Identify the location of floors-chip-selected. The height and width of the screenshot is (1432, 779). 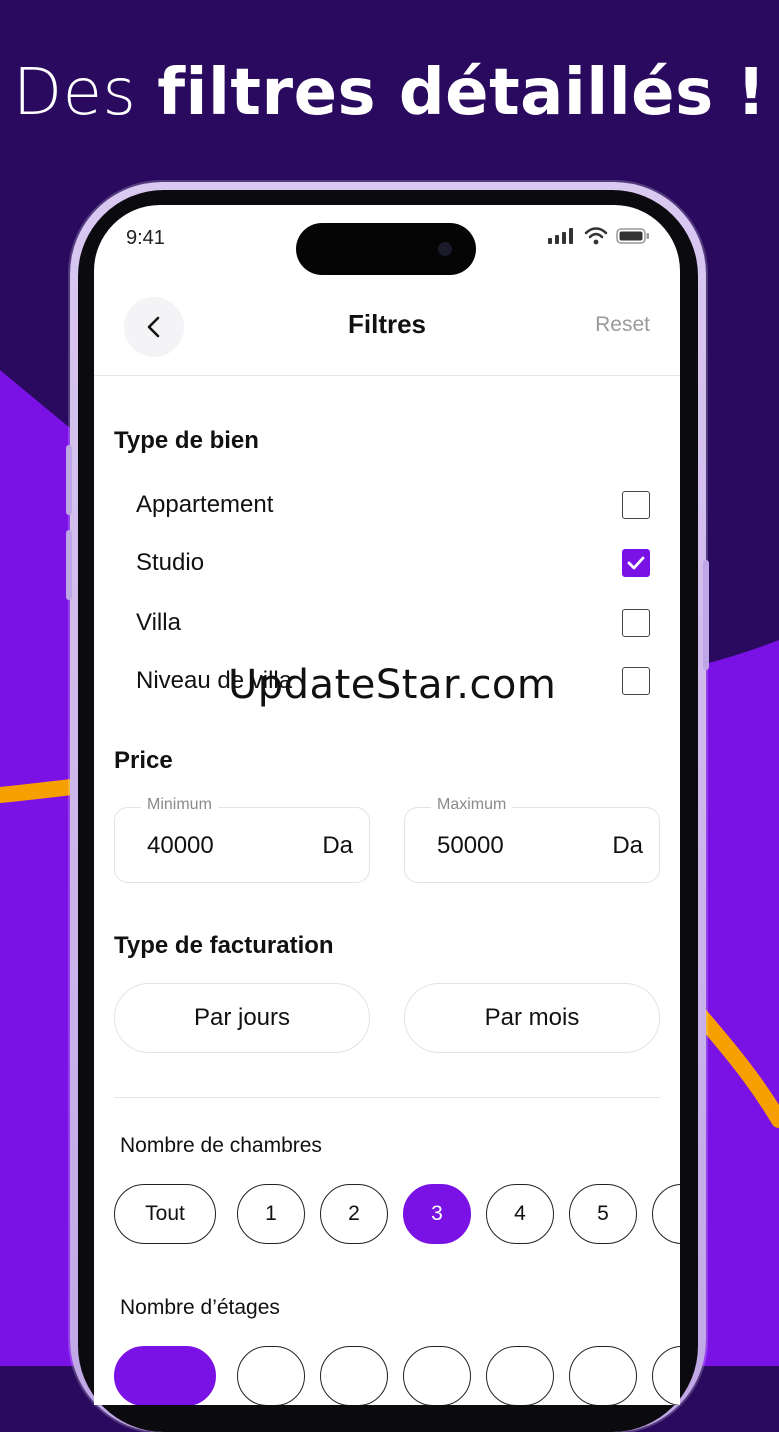
(165, 1375).